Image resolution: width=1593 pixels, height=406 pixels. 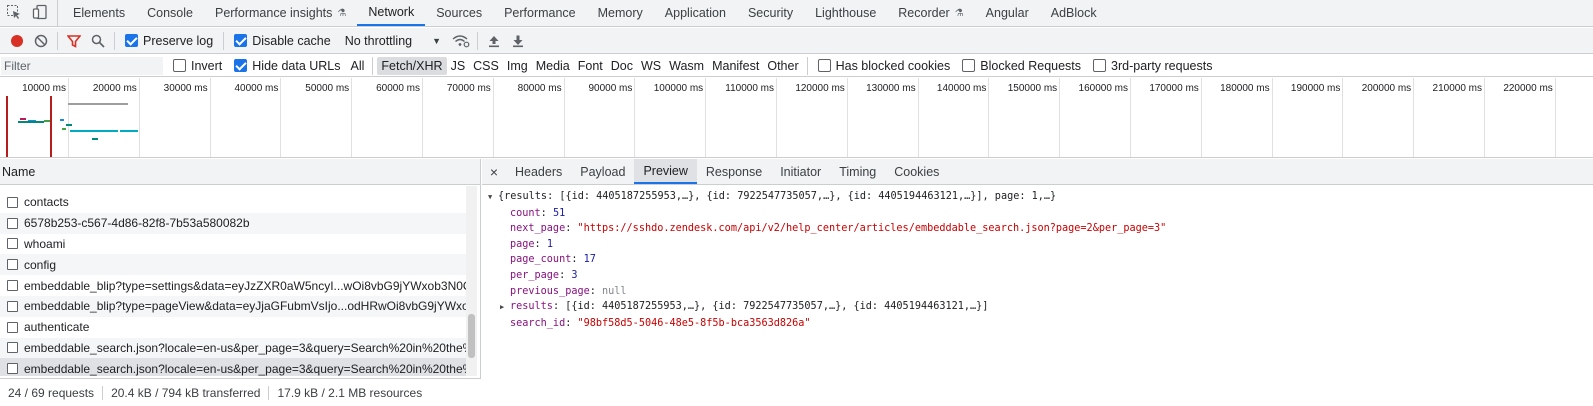 What do you see at coordinates (185, 88) in the screenshot?
I see `overview-time-label: 30000 ms` at bounding box center [185, 88].